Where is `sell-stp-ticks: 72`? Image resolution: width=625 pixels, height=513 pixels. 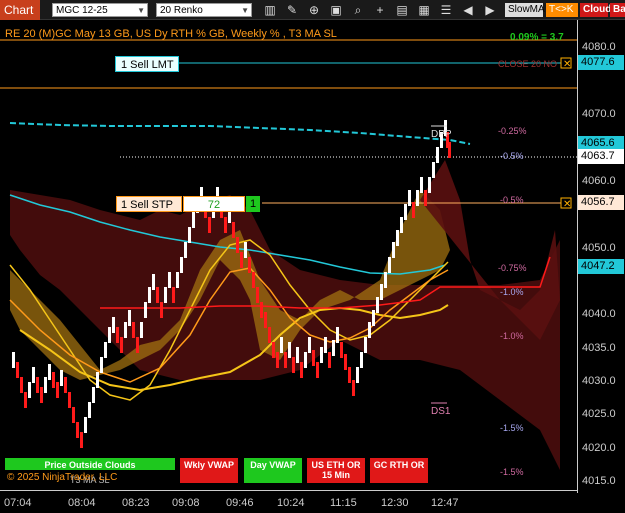 sell-stp-ticks: 72 is located at coordinates (214, 204).